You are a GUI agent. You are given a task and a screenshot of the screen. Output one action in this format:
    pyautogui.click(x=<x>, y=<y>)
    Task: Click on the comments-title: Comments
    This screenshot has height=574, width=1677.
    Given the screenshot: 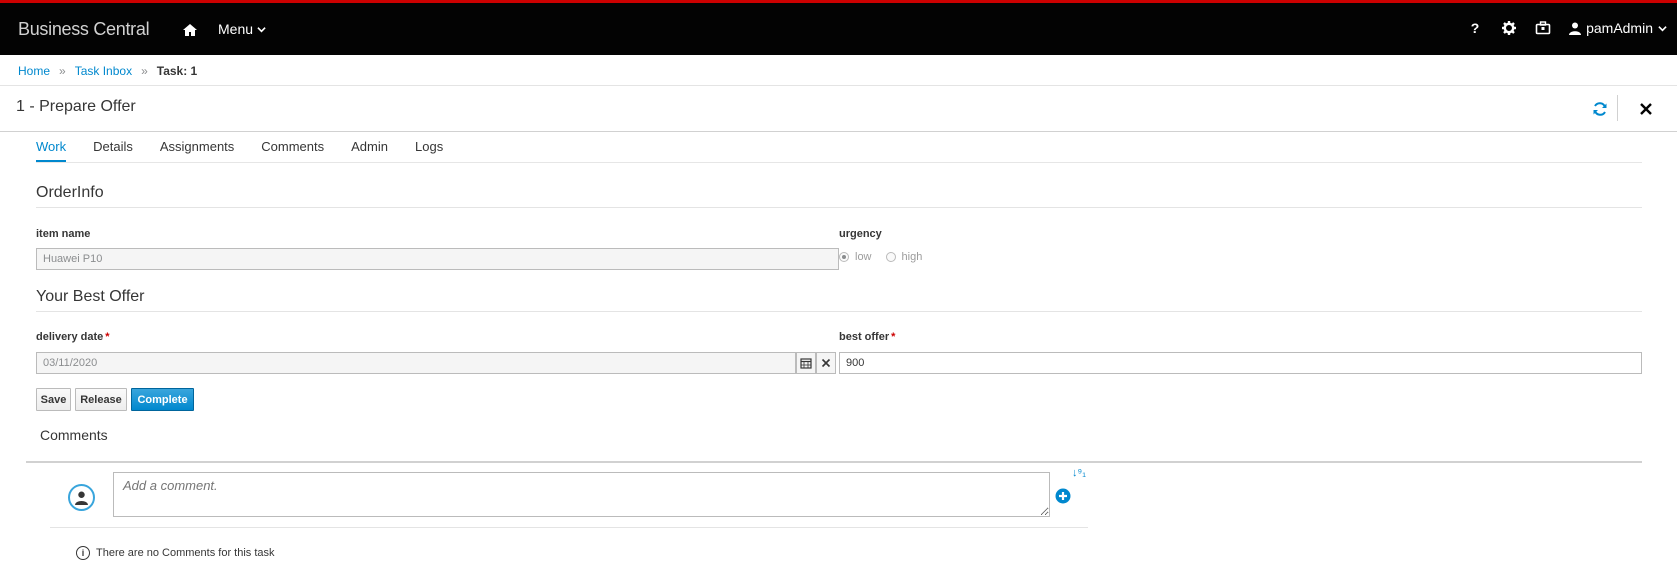 What is the action you would take?
    pyautogui.click(x=74, y=435)
    